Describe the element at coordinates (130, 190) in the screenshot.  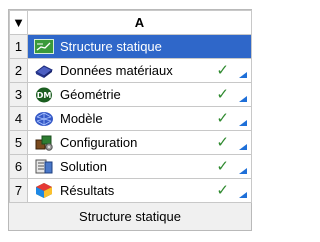
I see `cell-row-7: 7 Résultats ✓` at that location.